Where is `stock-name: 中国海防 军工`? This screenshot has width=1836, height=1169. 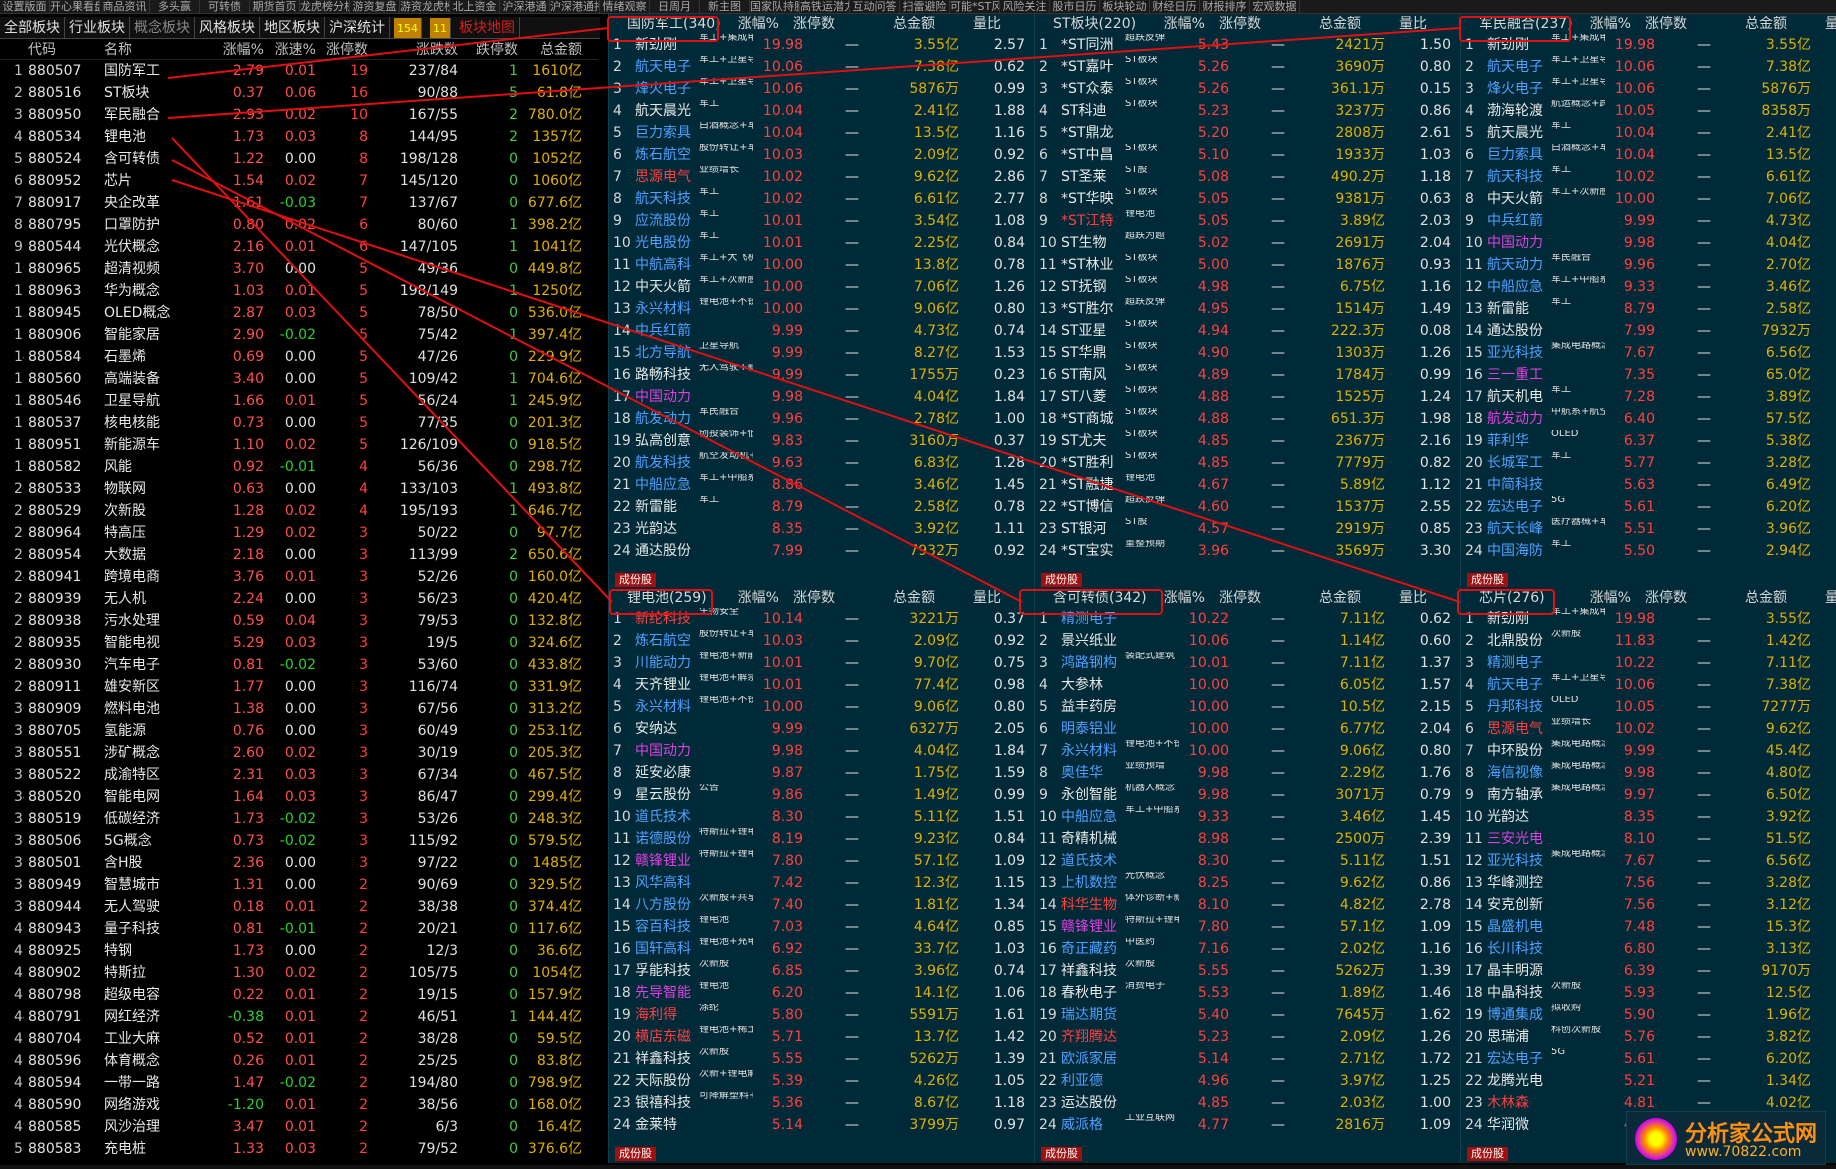
stock-name: 中国海防 军工 is located at coordinates (1546, 551).